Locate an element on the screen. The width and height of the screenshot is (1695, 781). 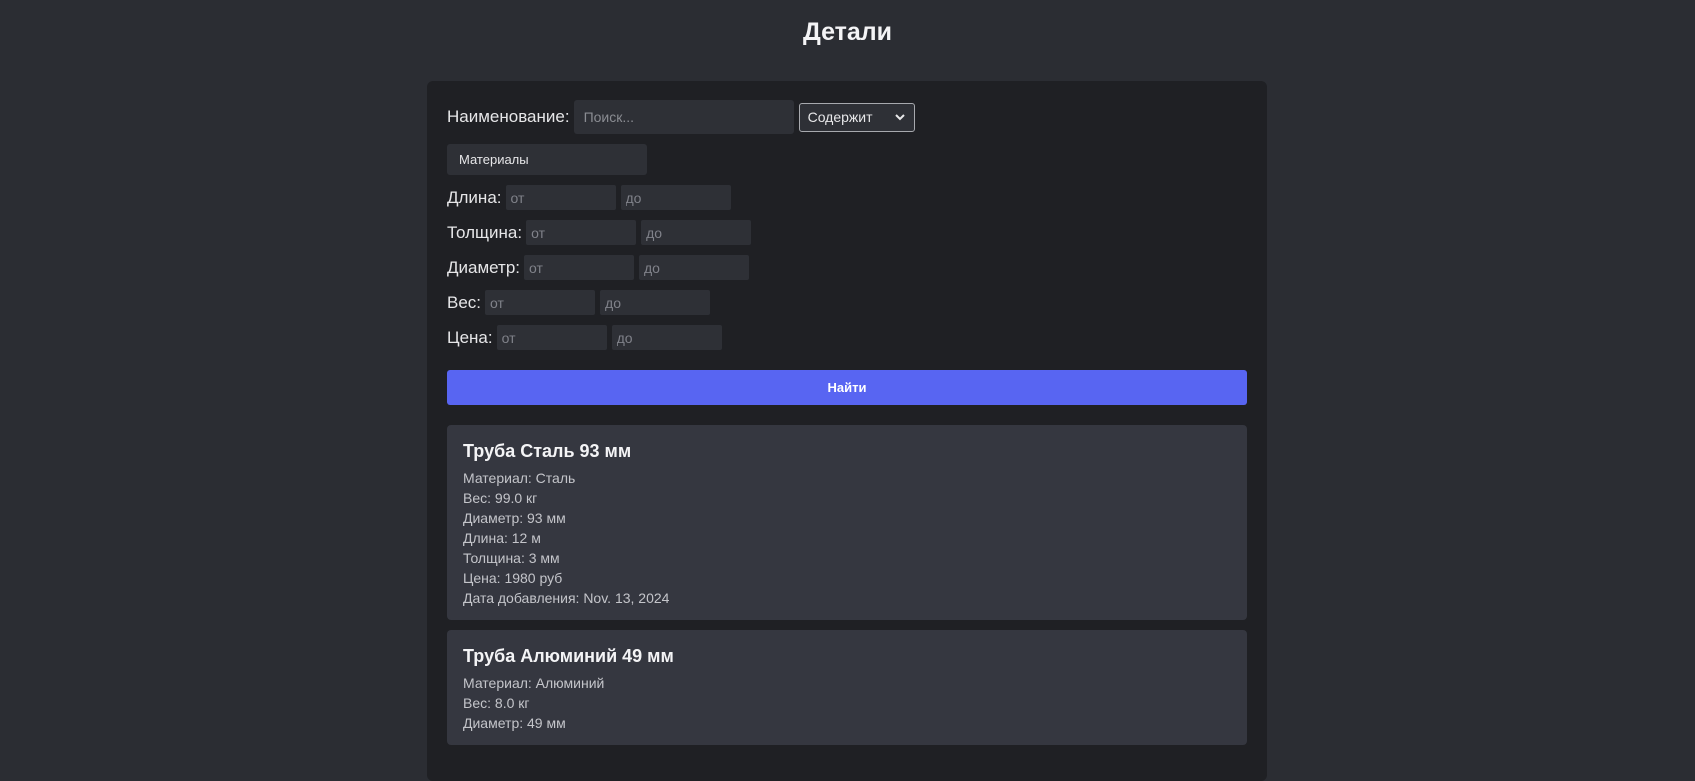
price-from-input is located at coordinates (551, 337).